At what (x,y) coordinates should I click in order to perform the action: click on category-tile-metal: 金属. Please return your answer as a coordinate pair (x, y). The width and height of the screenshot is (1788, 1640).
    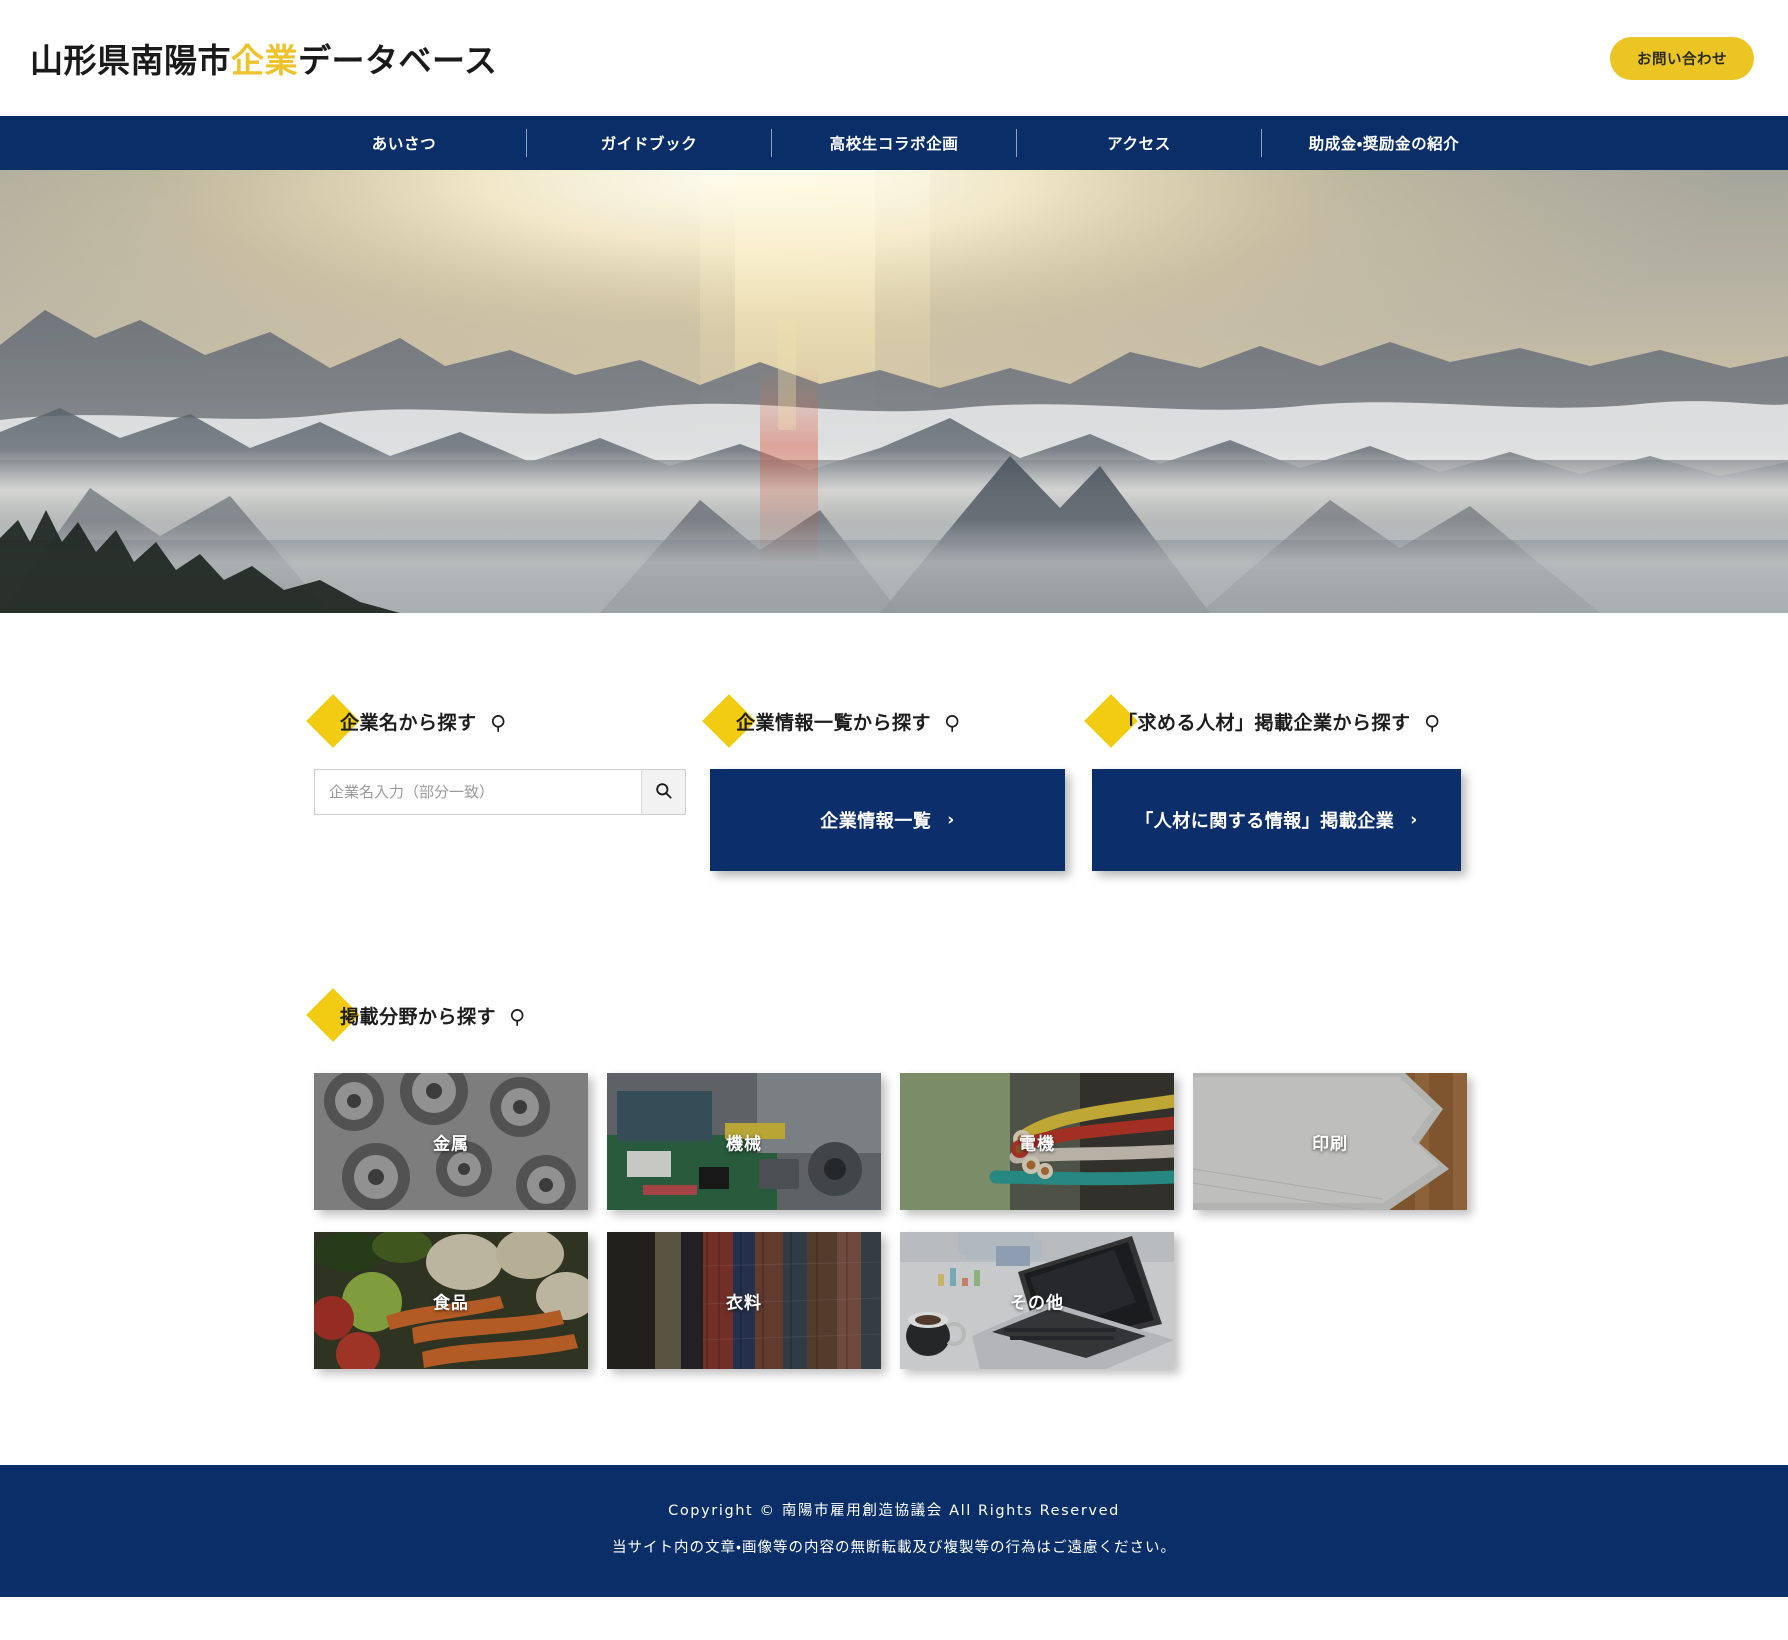
    Looking at the image, I should click on (451, 1141).